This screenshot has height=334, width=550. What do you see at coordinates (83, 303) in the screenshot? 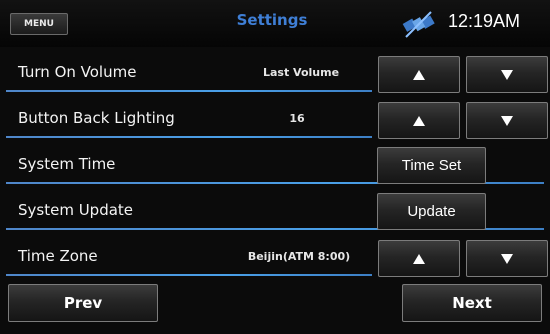
I see `prev-button: Prev` at bounding box center [83, 303].